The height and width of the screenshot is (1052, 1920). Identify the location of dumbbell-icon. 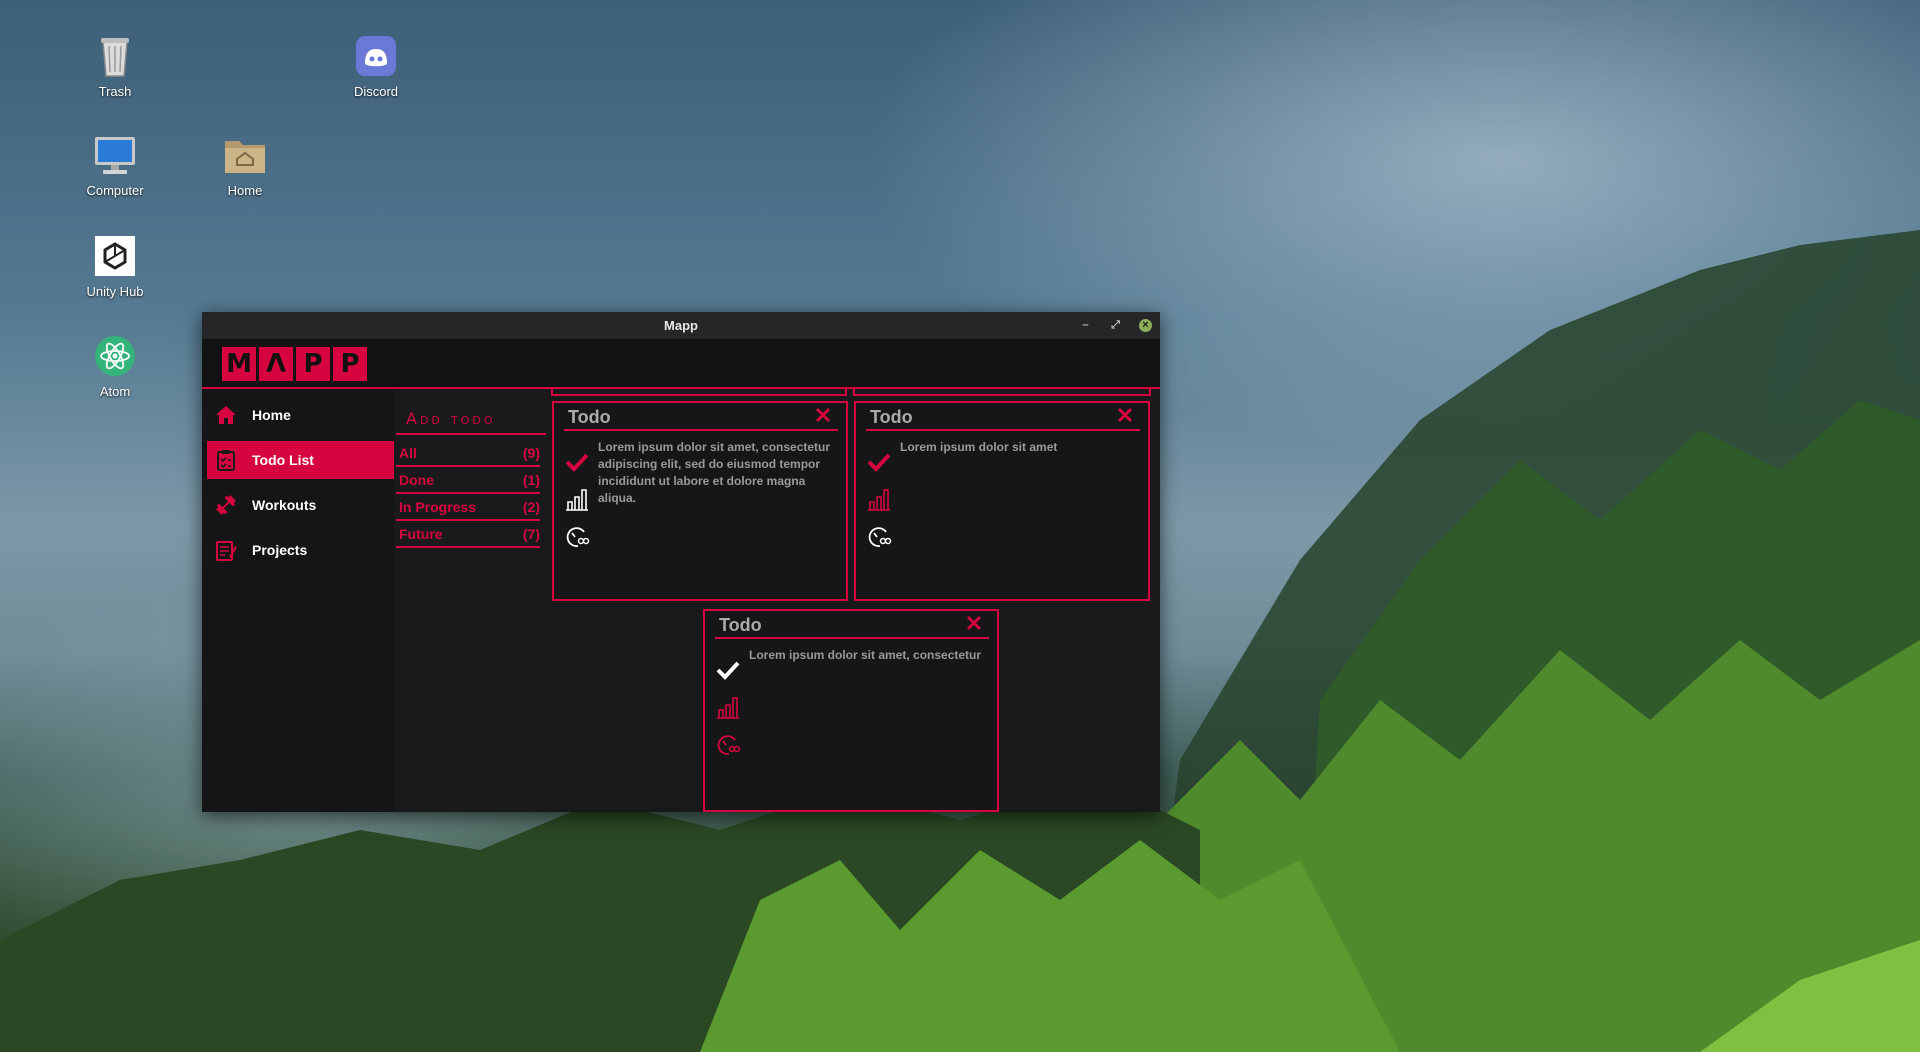
(226, 505).